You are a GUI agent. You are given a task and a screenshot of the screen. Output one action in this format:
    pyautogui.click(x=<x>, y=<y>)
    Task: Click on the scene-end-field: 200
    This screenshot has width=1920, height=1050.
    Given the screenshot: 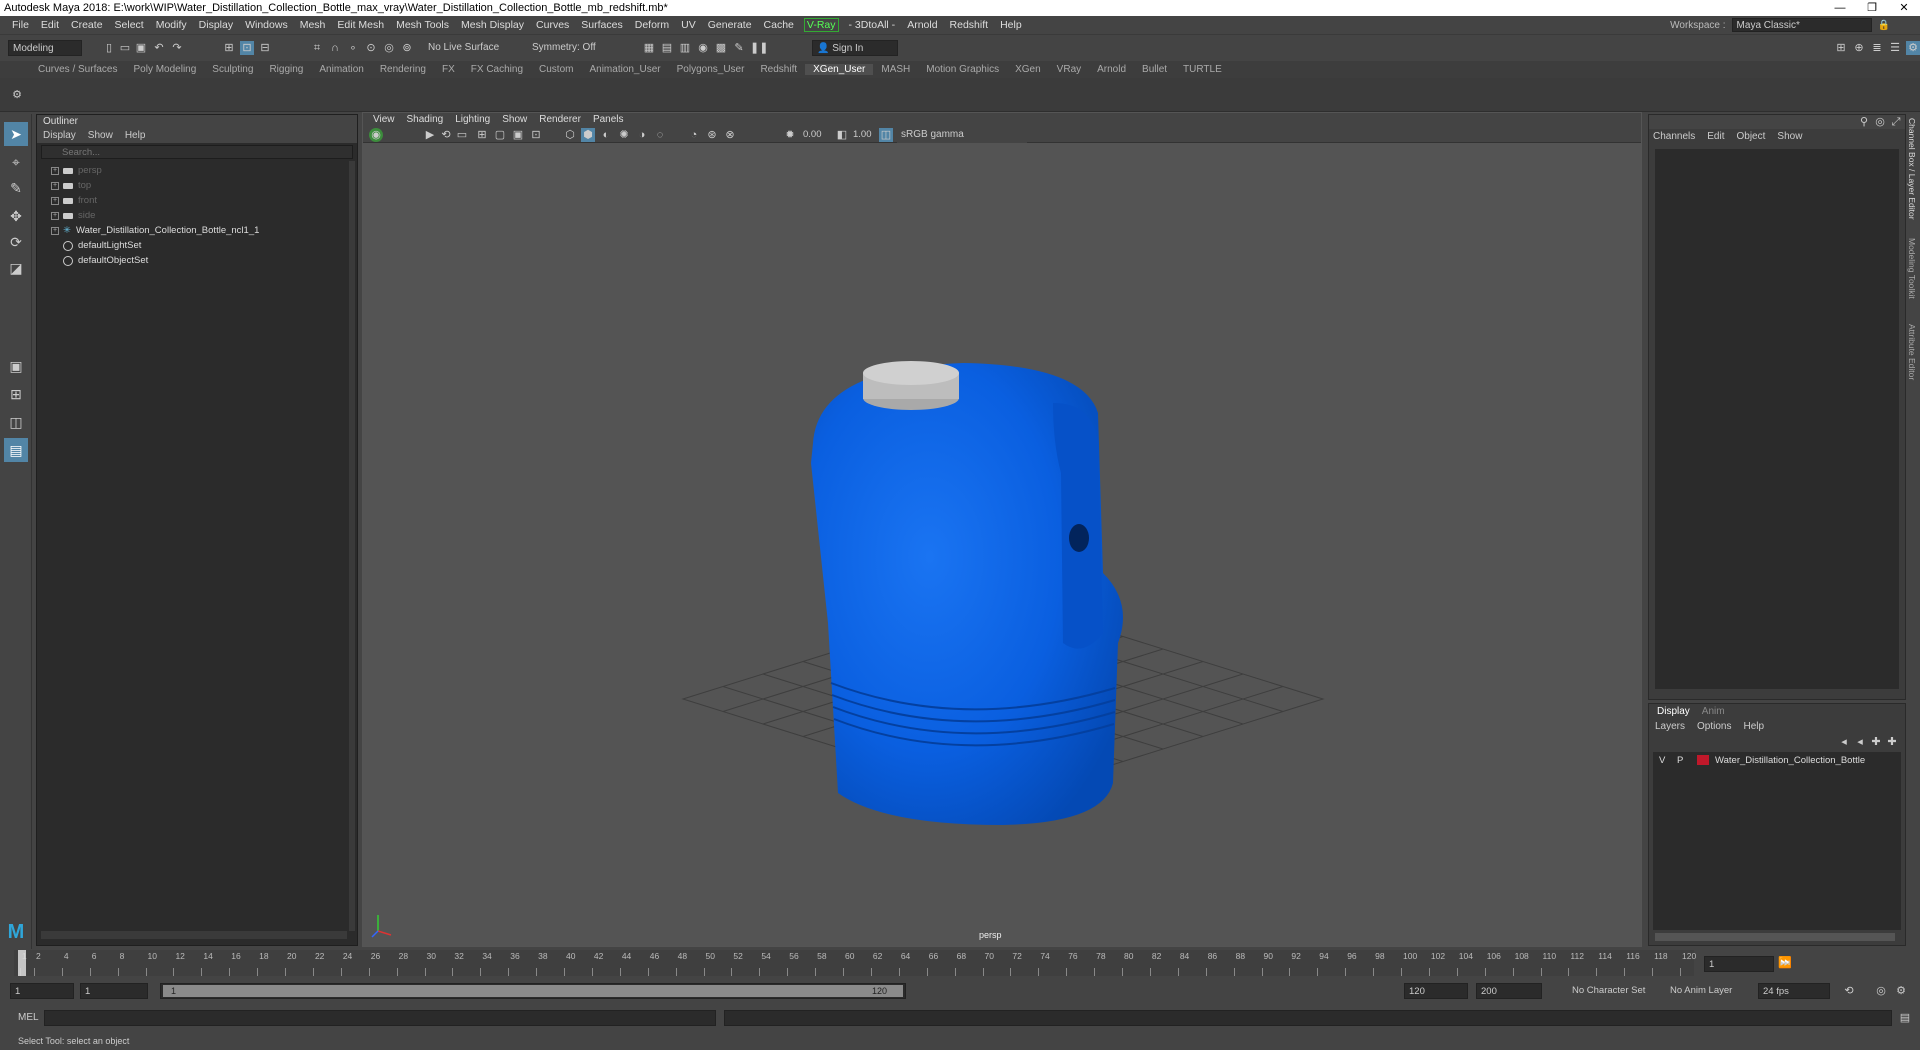 What is the action you would take?
    pyautogui.click(x=1509, y=991)
    